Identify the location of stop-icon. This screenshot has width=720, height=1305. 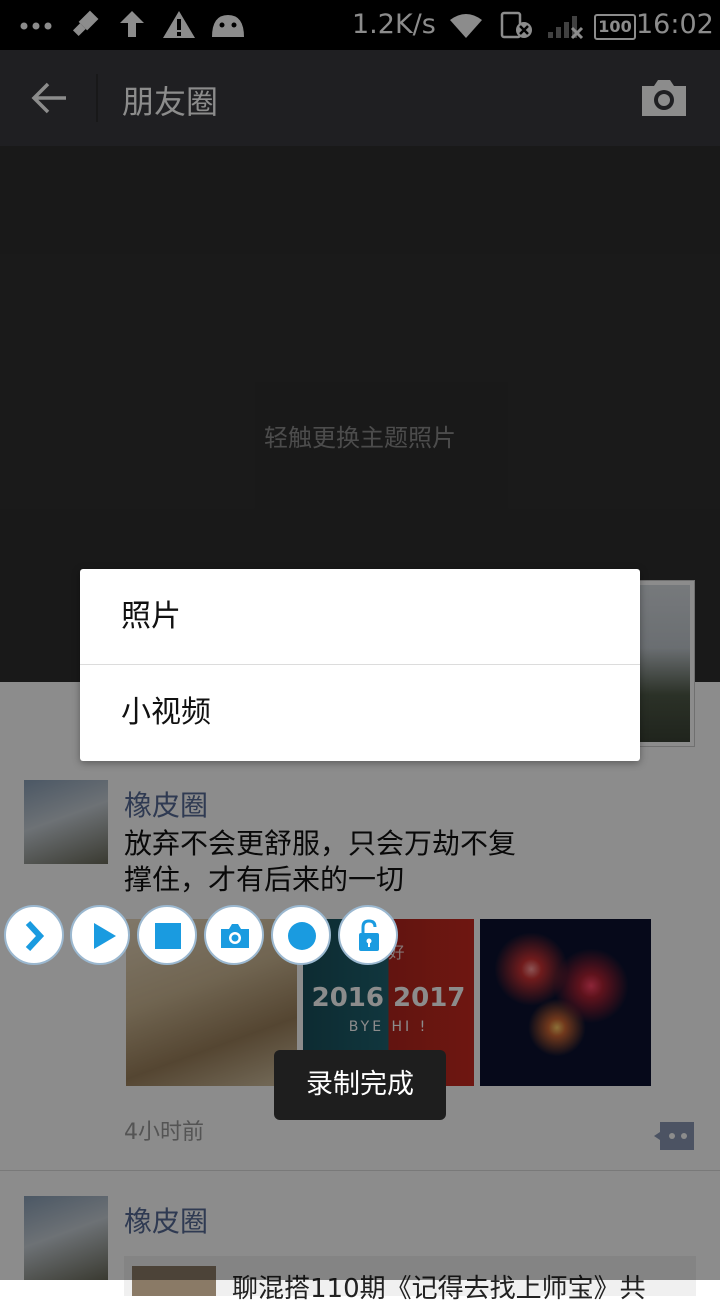
(168, 936).